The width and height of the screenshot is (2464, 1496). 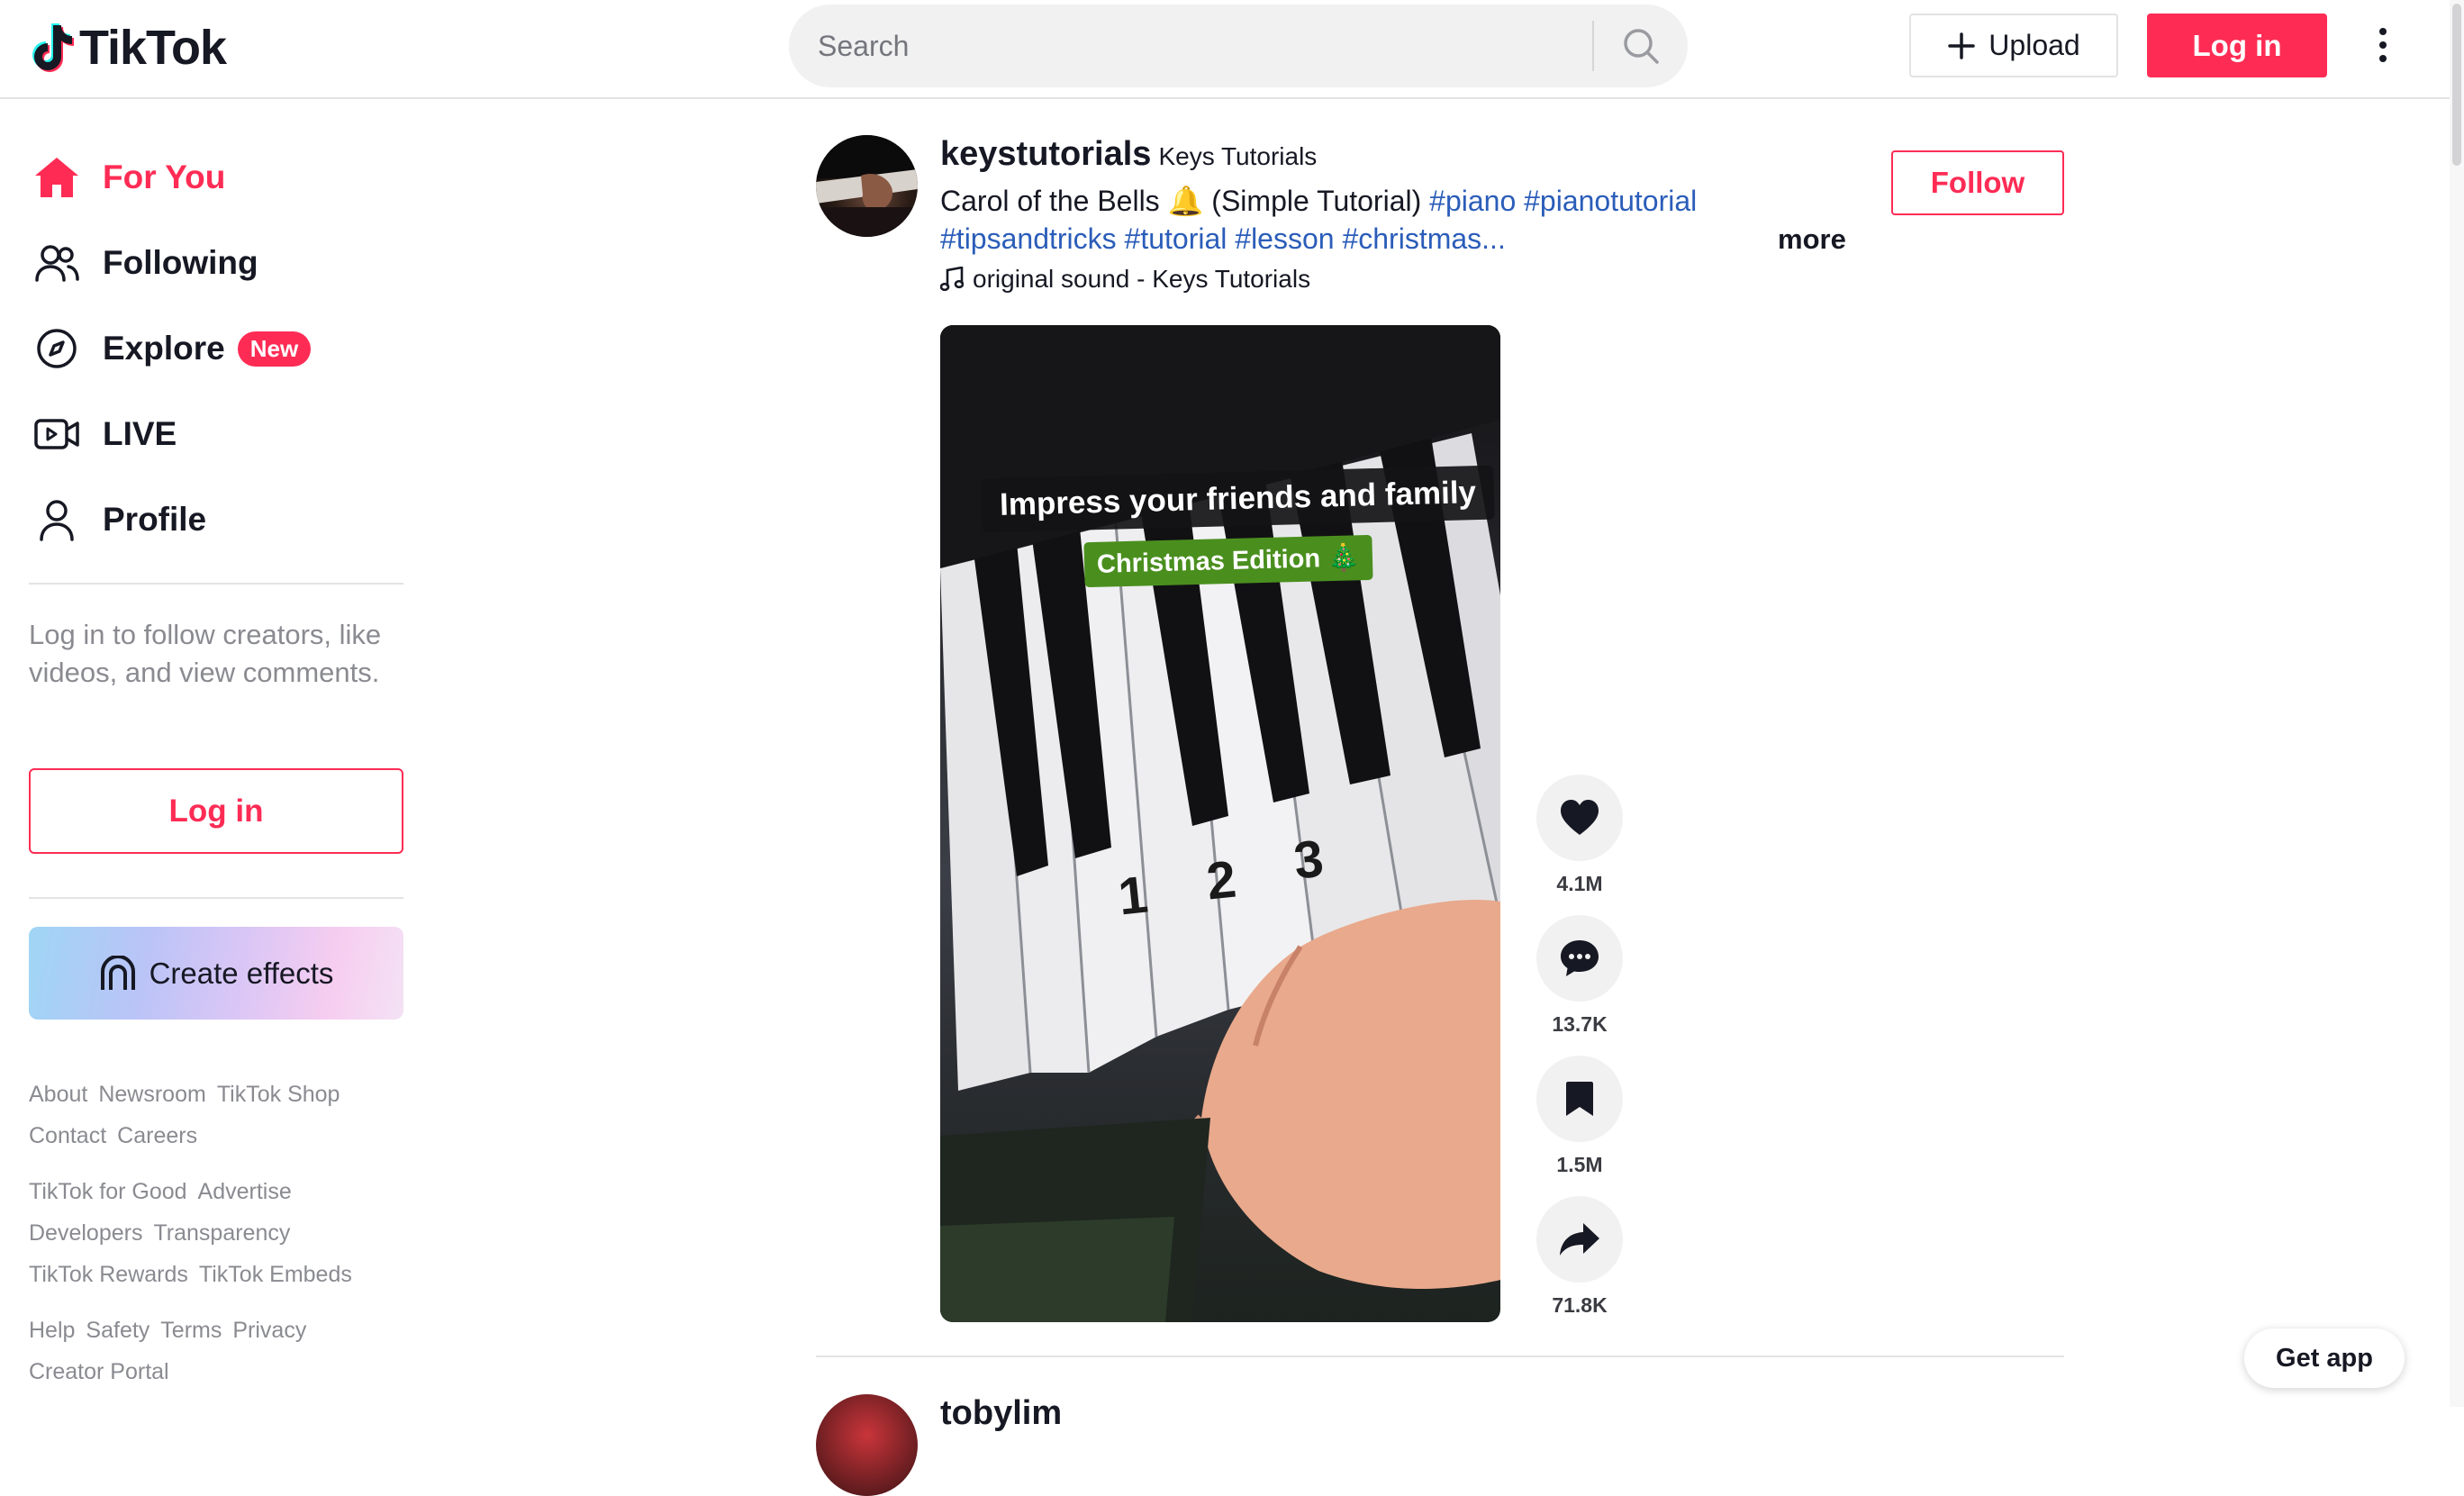 I want to click on key-number-label: 2, so click(x=1221, y=880).